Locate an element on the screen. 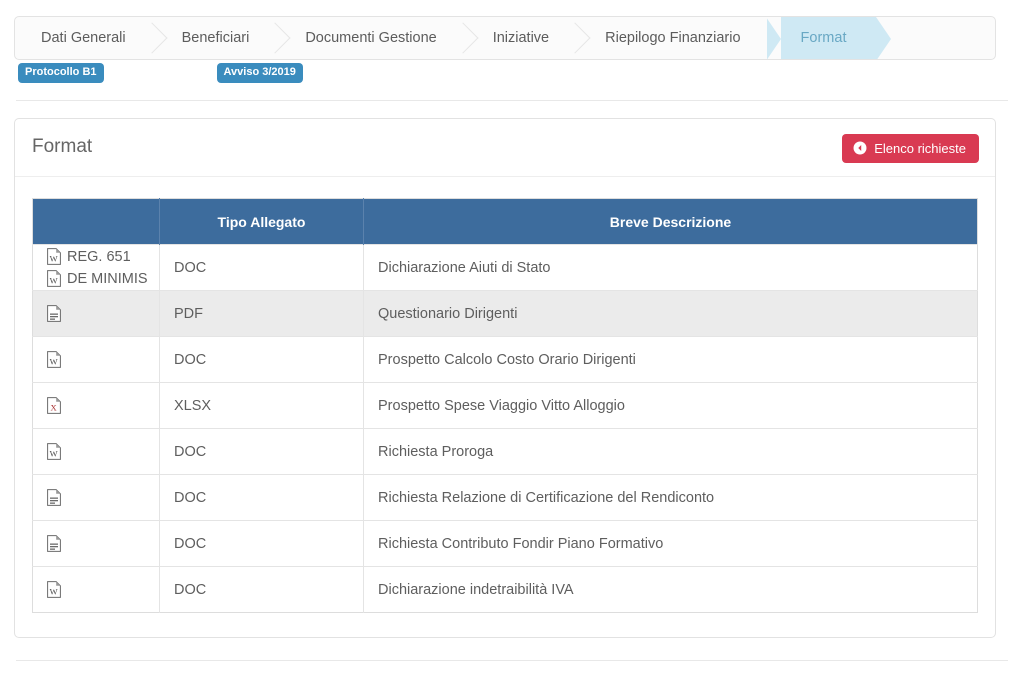 Image resolution: width=1024 pixels, height=675 pixels. column-header-breve-descrizione: Breve Descrizione is located at coordinates (670, 221).